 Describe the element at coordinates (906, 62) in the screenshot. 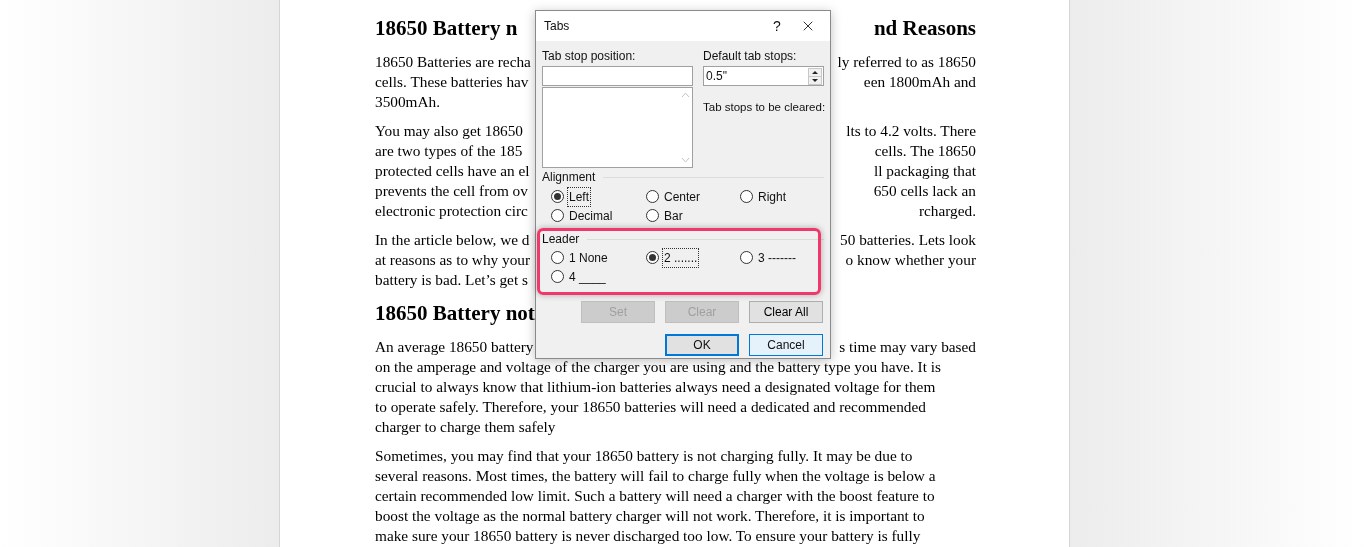

I see `text-line: ly referred to as 18650` at that location.